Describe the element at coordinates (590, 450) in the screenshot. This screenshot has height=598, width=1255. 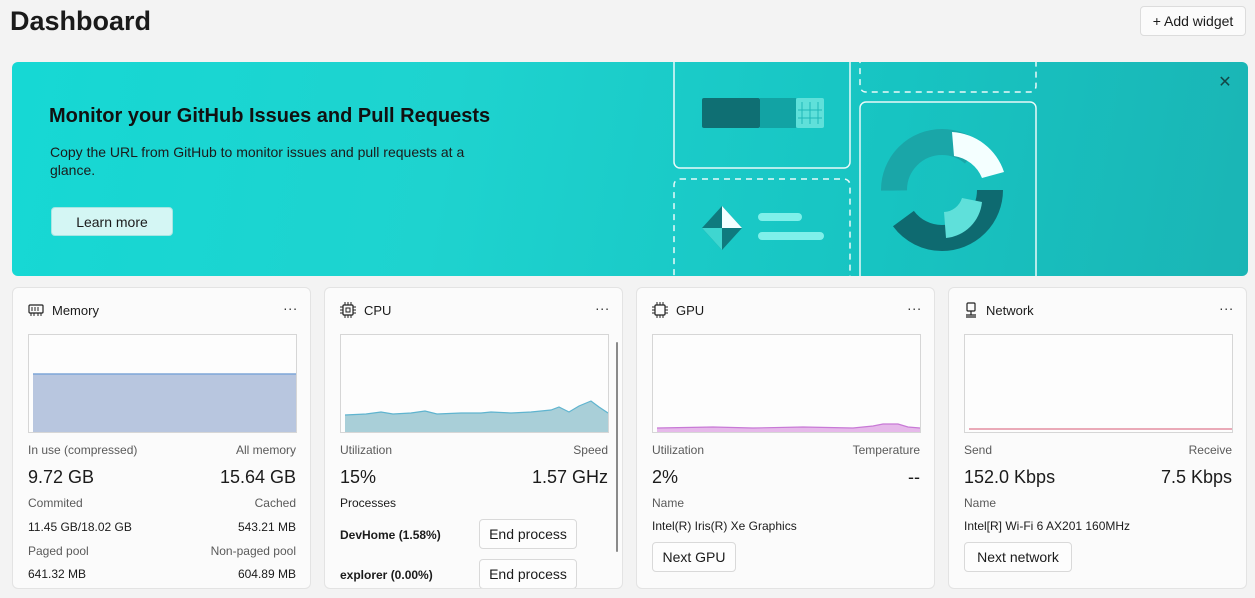
I see `speed-label: Speed` at that location.